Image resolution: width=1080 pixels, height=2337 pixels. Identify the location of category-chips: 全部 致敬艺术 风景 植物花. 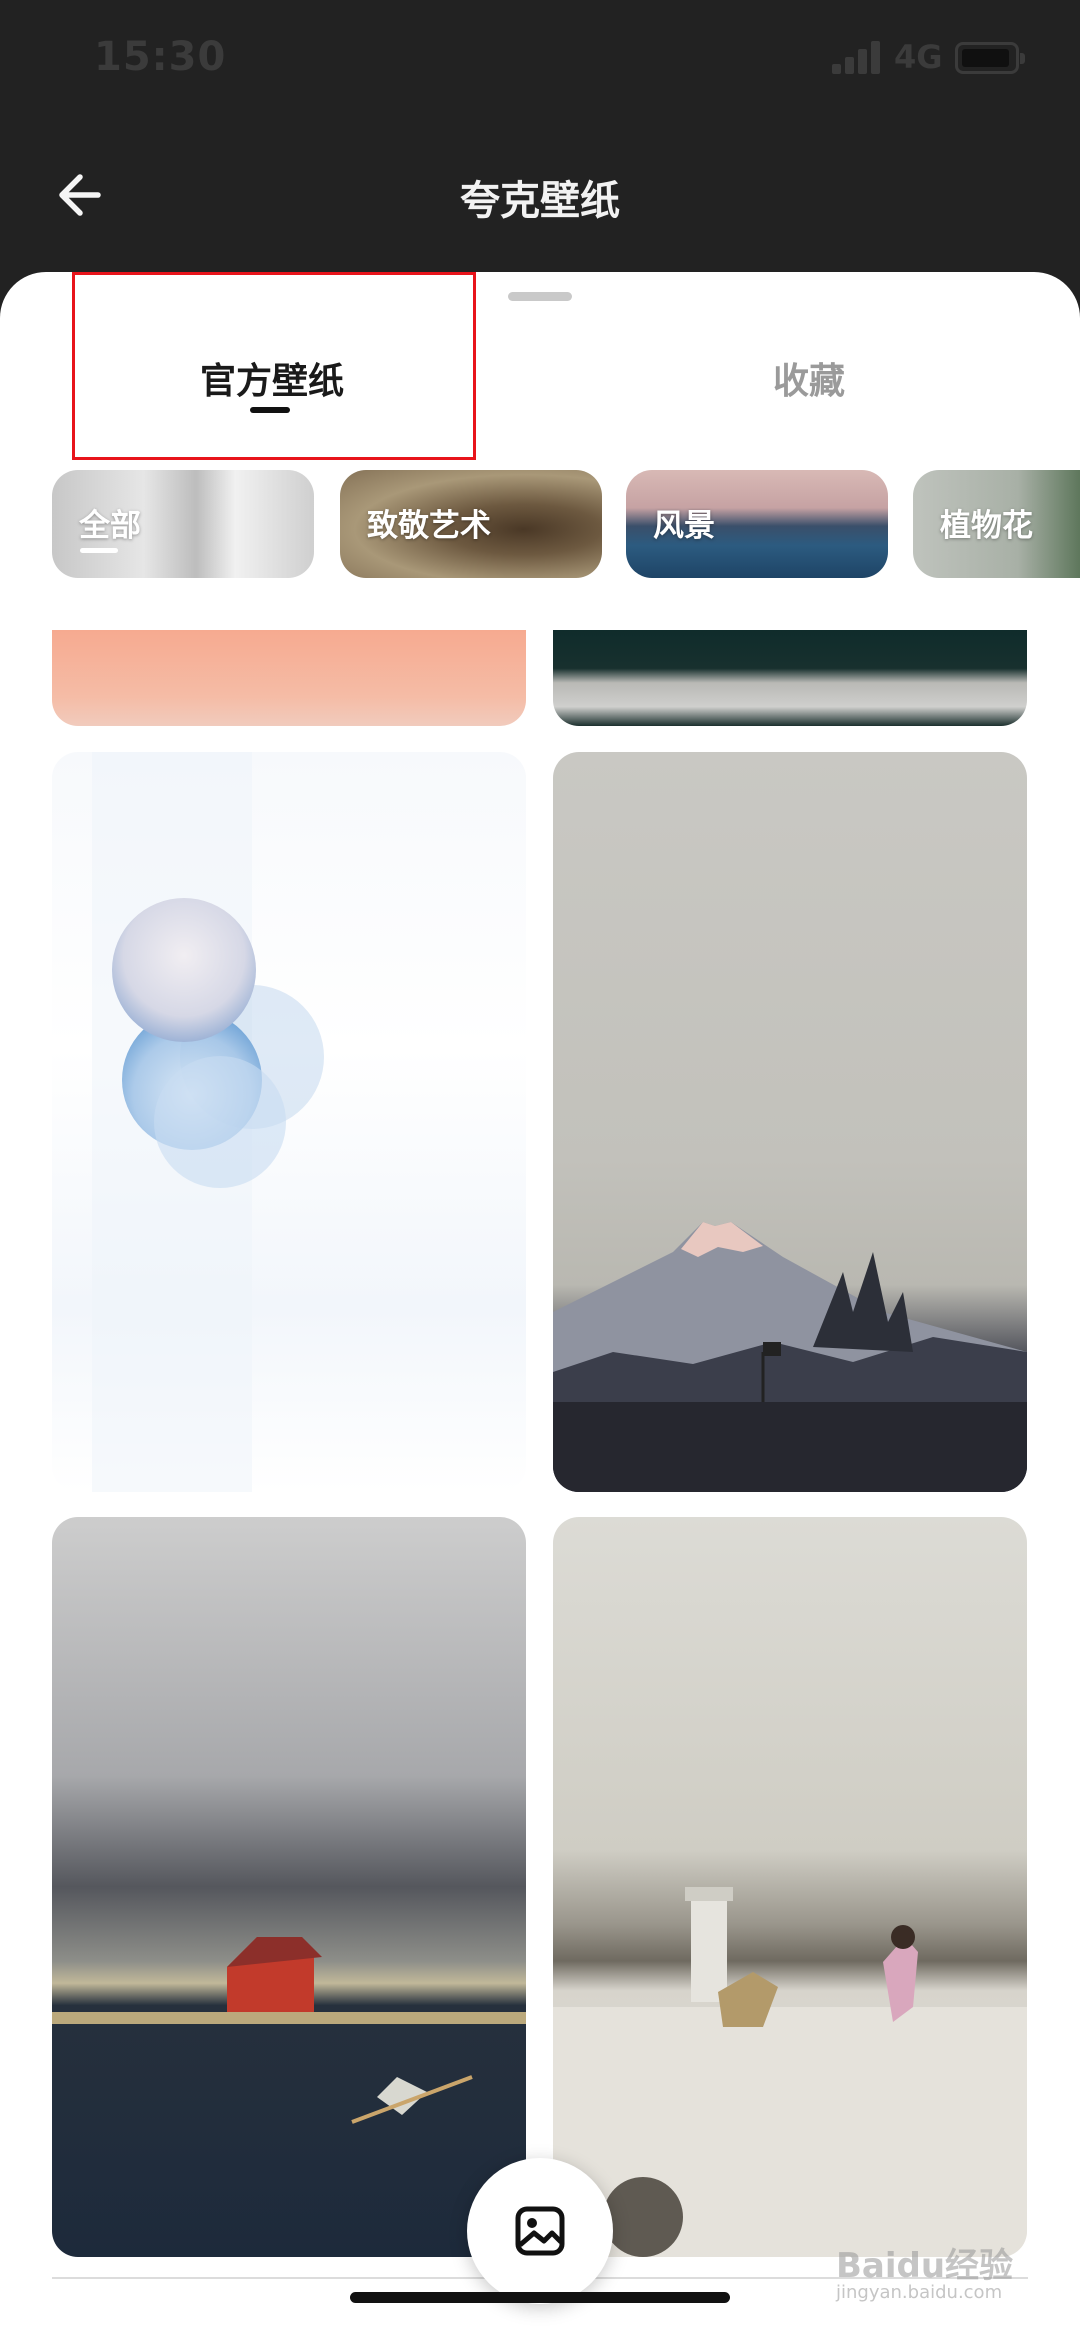
(566, 525).